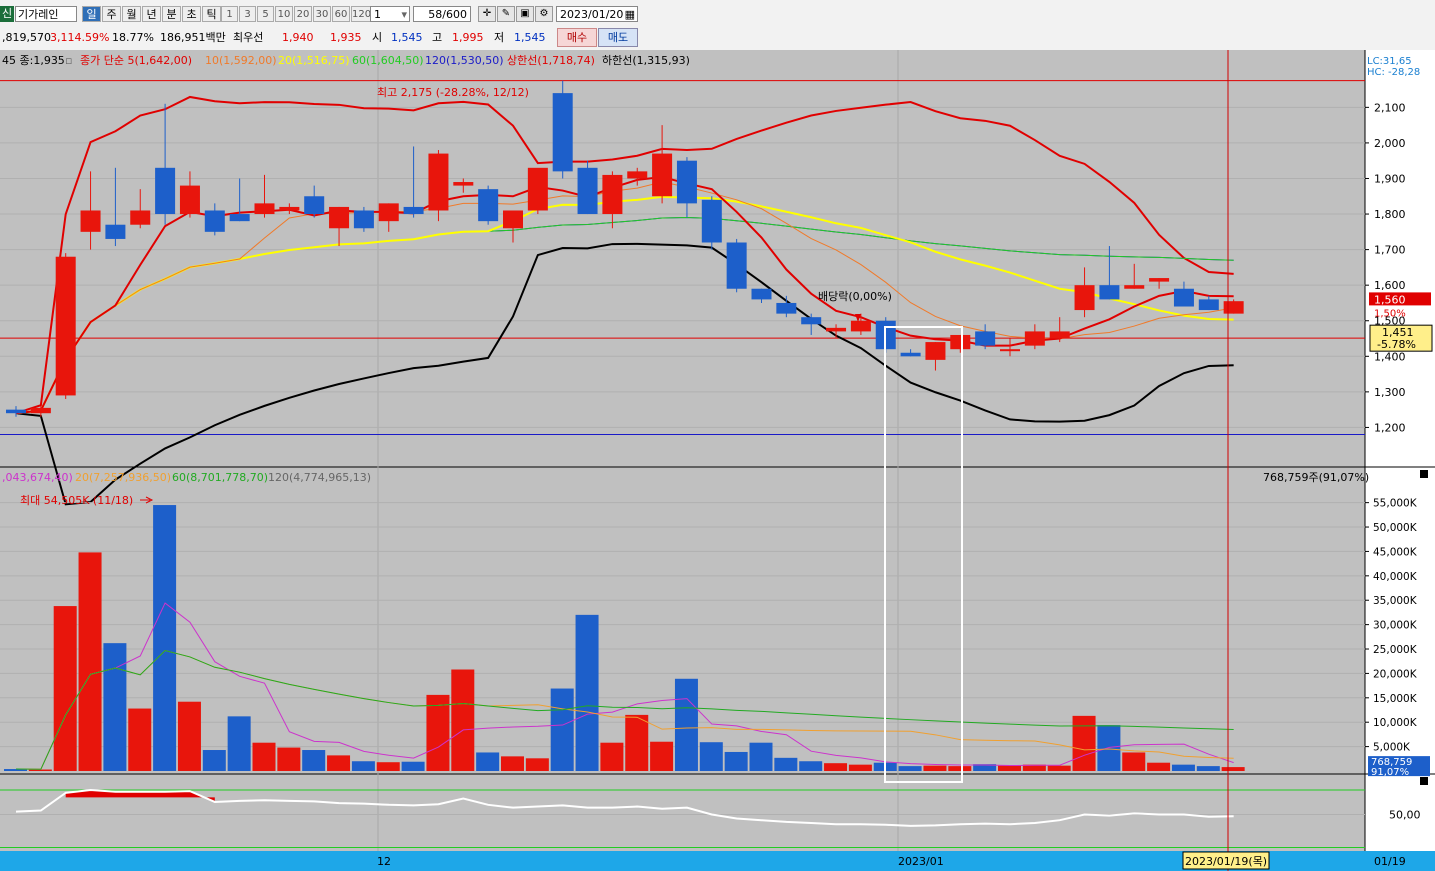 The height and width of the screenshot is (871, 1435). What do you see at coordinates (1390, 313) in the screenshot?
I see `price-marker-label: 1,50%` at bounding box center [1390, 313].